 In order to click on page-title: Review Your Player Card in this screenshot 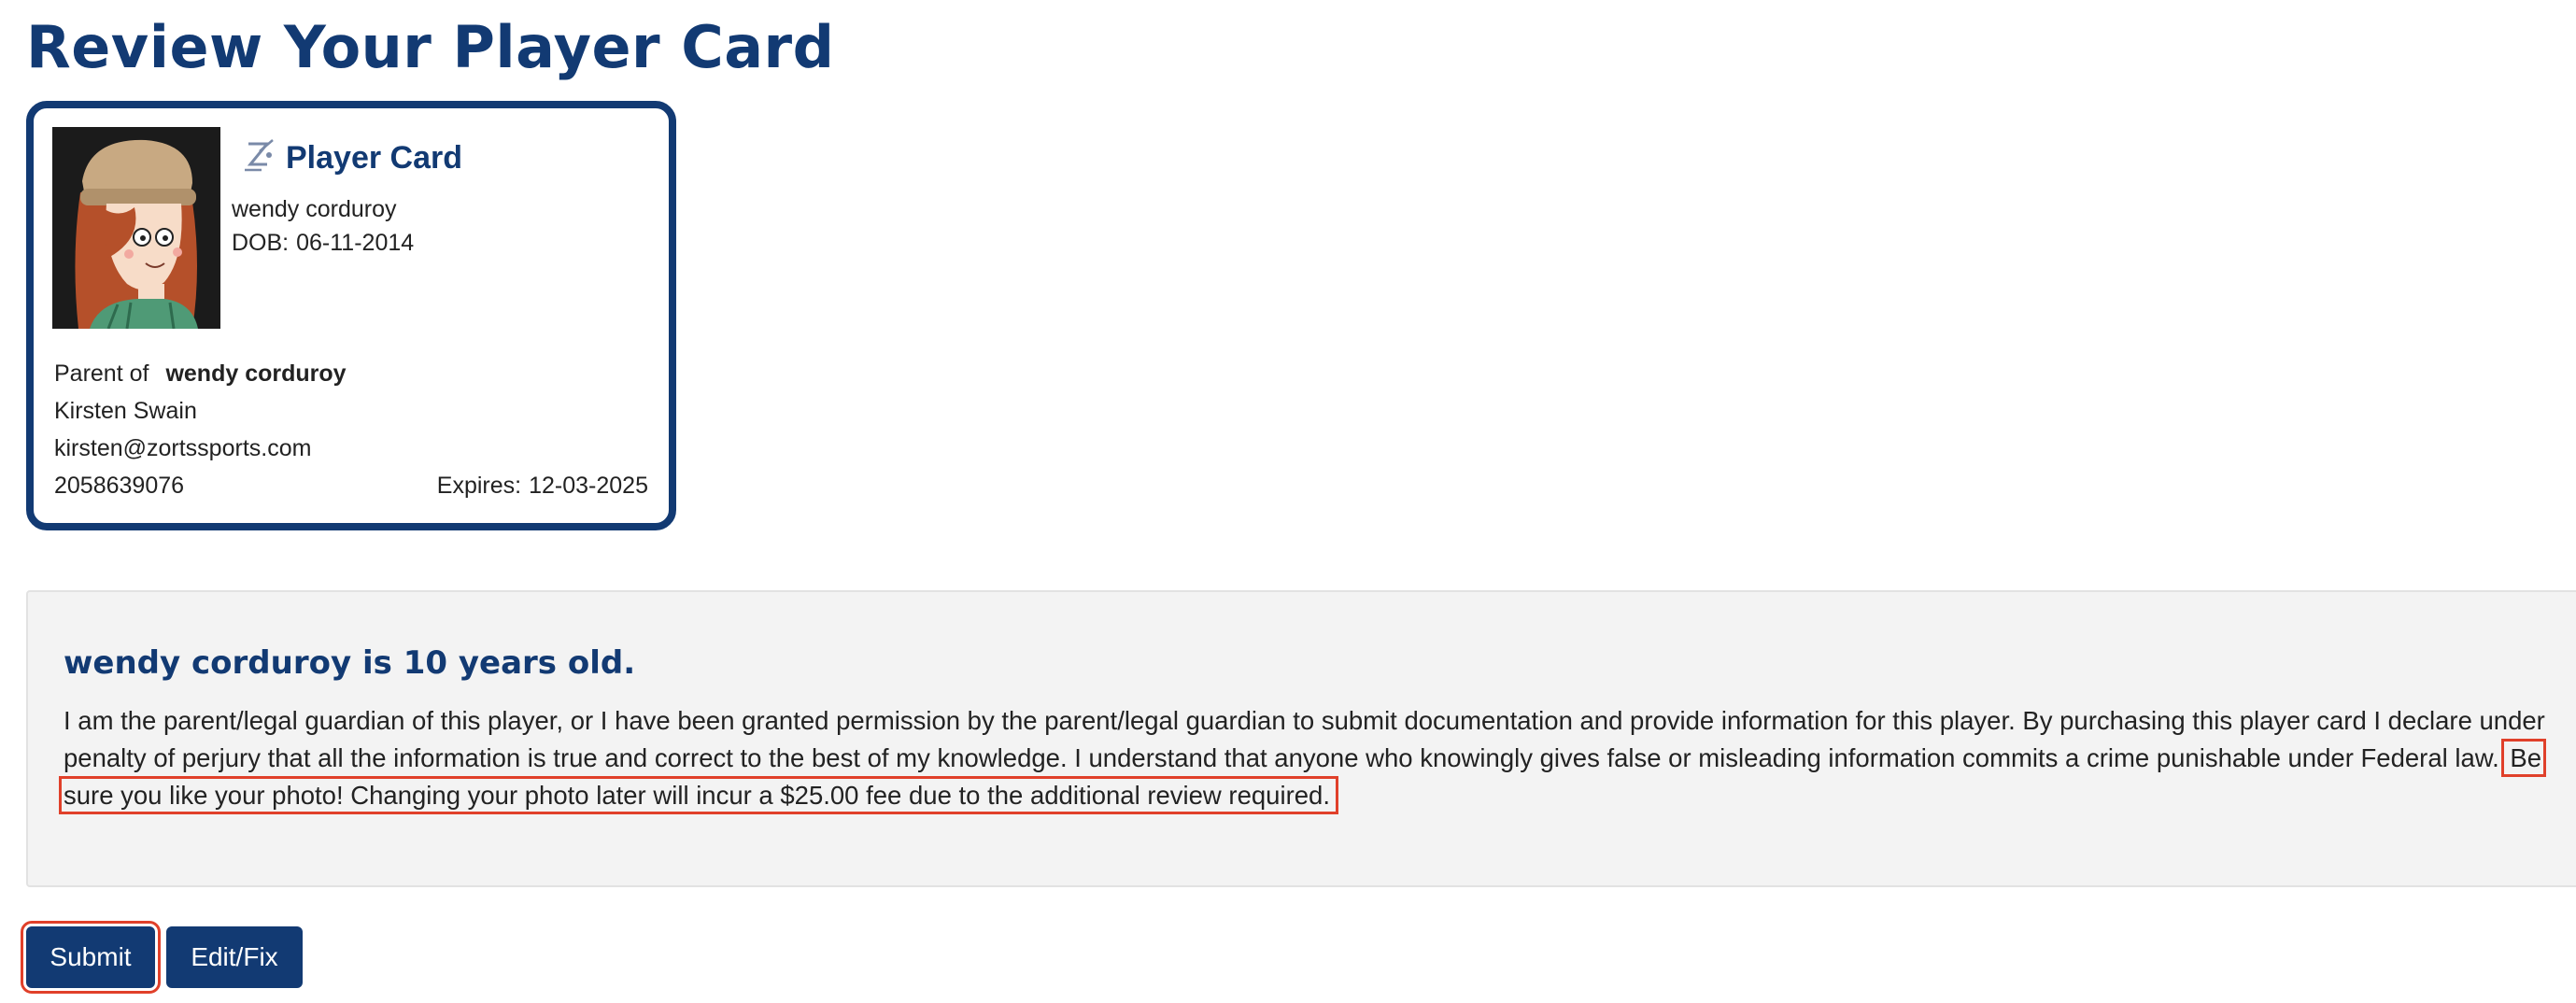, I will do `click(430, 47)`.